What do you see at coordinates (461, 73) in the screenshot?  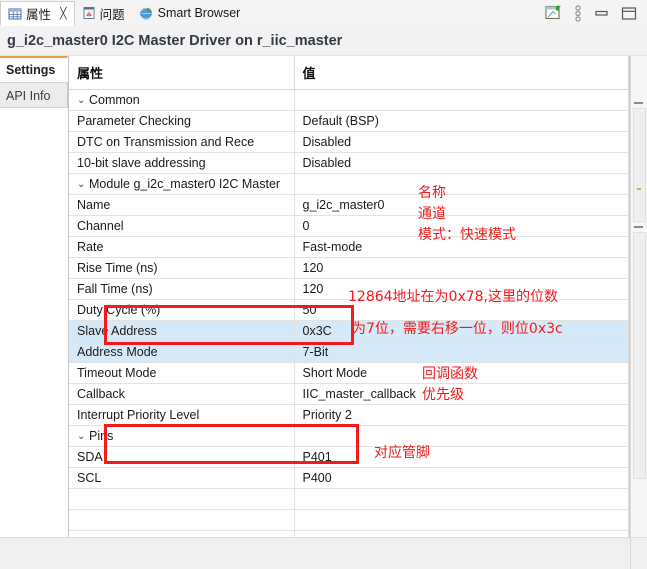 I see `column-header-value: 值` at bounding box center [461, 73].